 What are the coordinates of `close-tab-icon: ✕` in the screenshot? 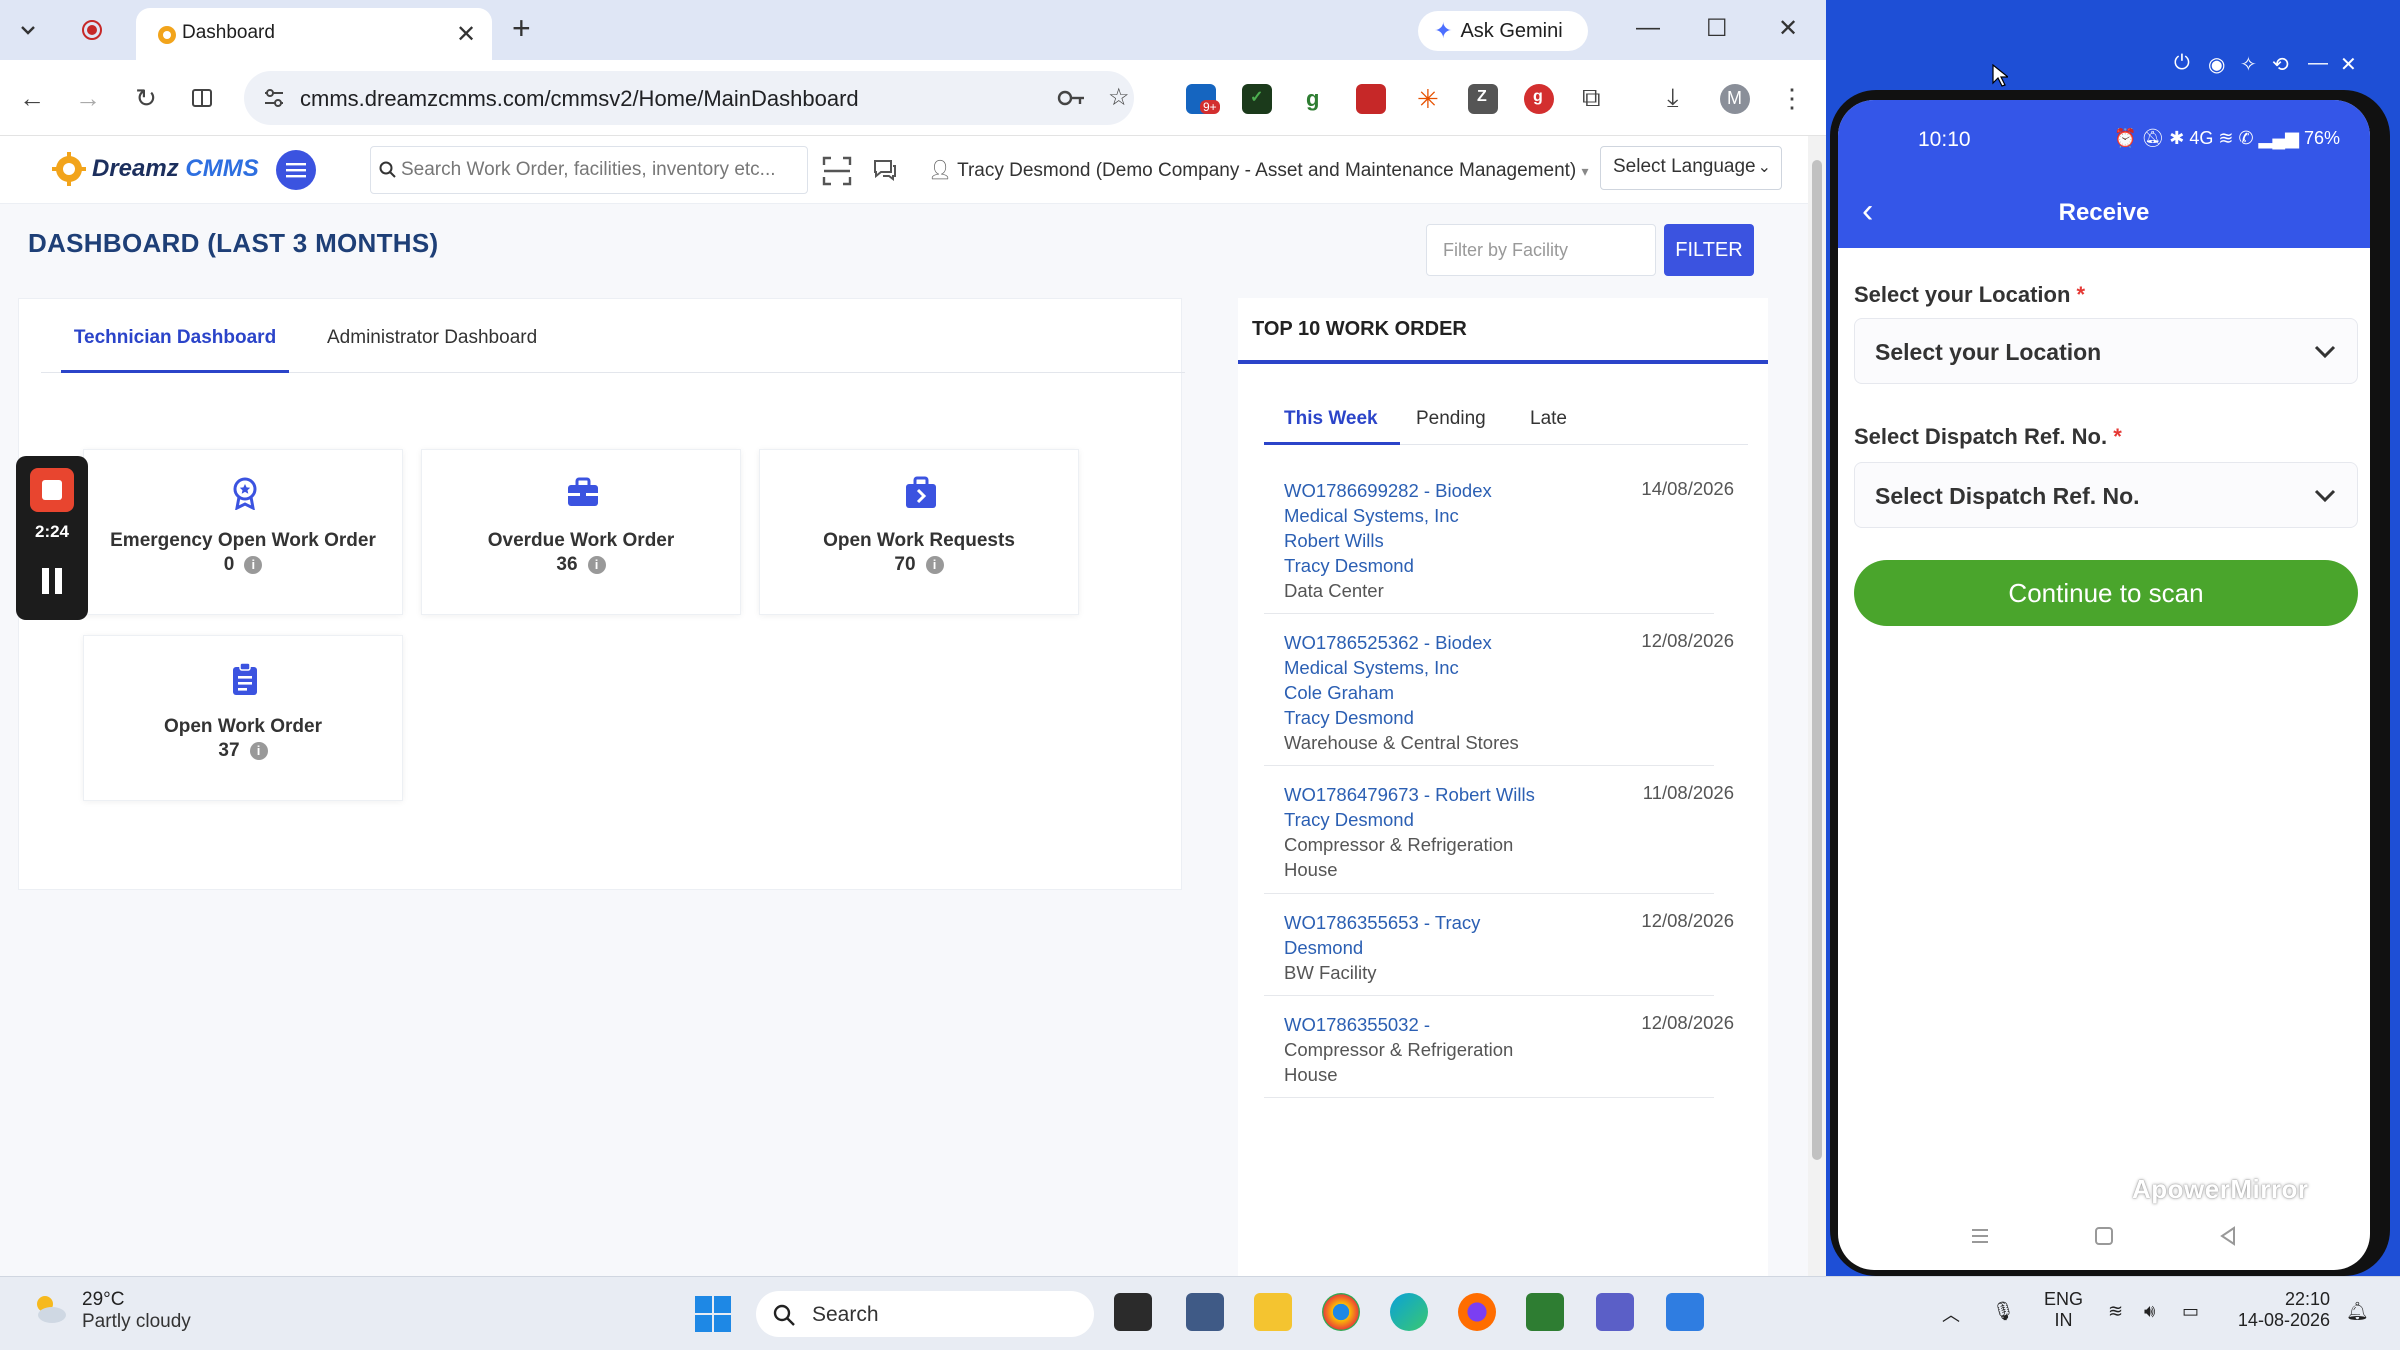 It's located at (466, 34).